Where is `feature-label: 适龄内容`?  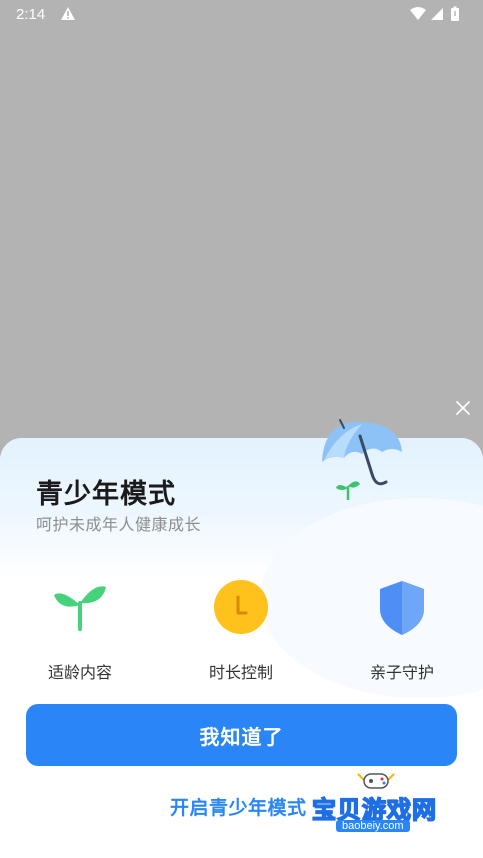 feature-label: 适龄内容 is located at coordinates (79, 672).